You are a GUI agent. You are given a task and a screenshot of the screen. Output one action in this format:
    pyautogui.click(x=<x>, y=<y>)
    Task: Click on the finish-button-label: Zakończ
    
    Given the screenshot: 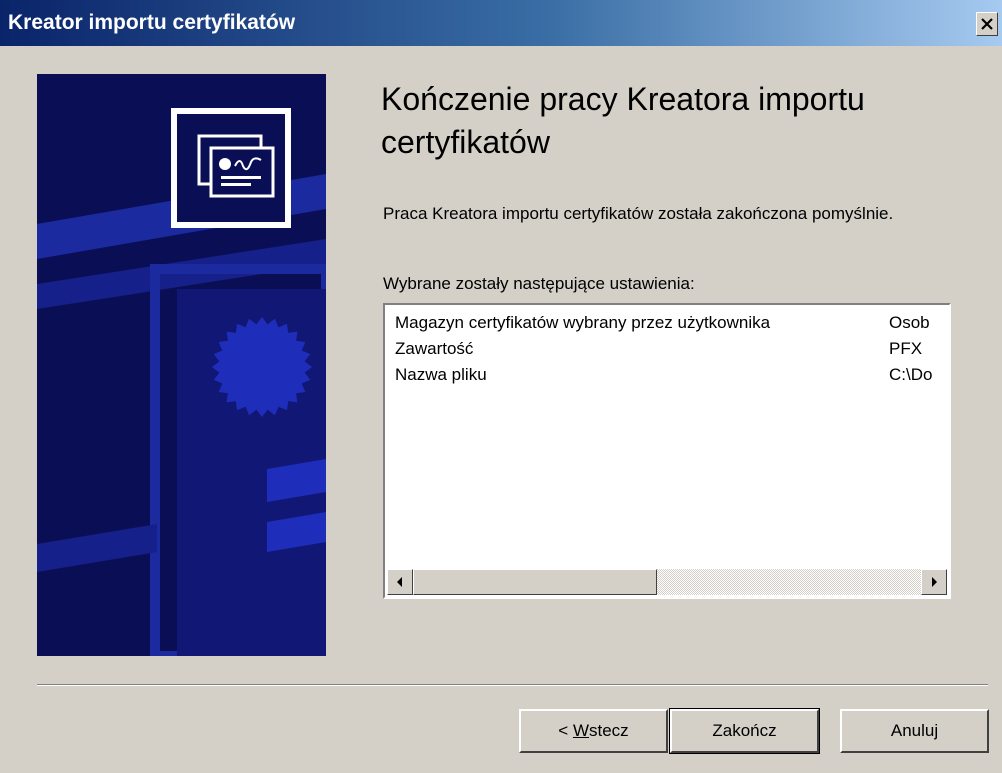 What is the action you would take?
    pyautogui.click(x=744, y=730)
    